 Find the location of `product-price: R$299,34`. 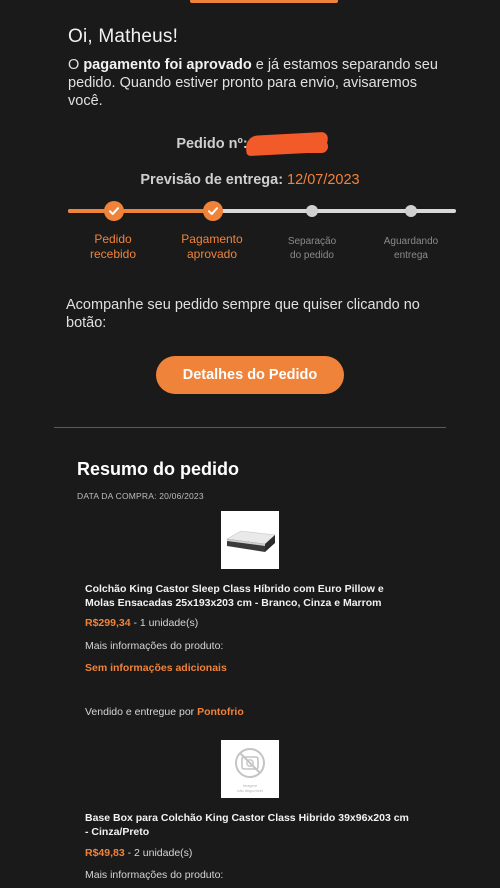

product-price: R$299,34 is located at coordinates (108, 623).